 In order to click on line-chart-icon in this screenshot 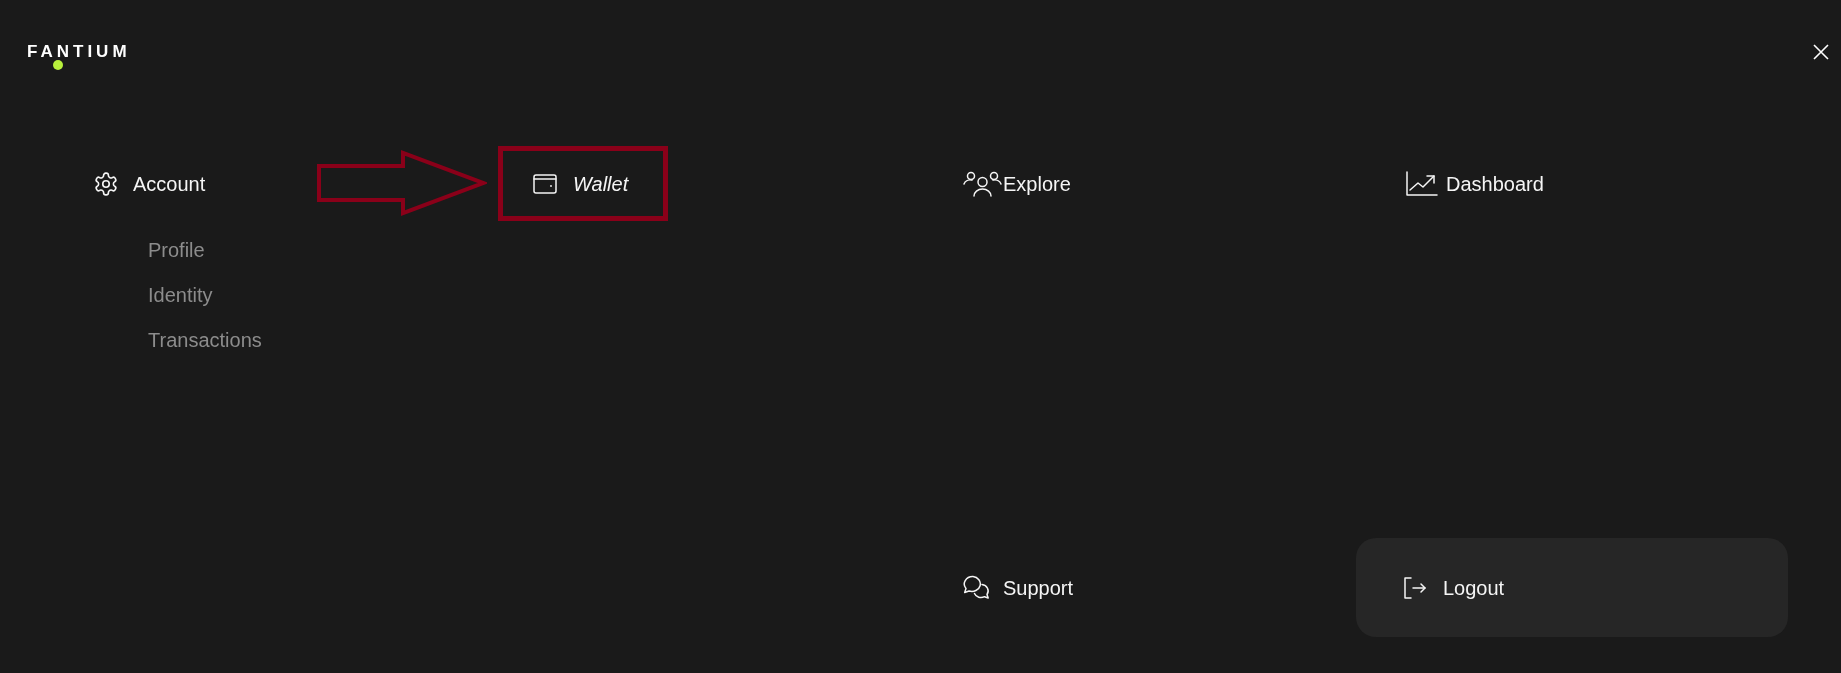, I will do `click(1422, 183)`.